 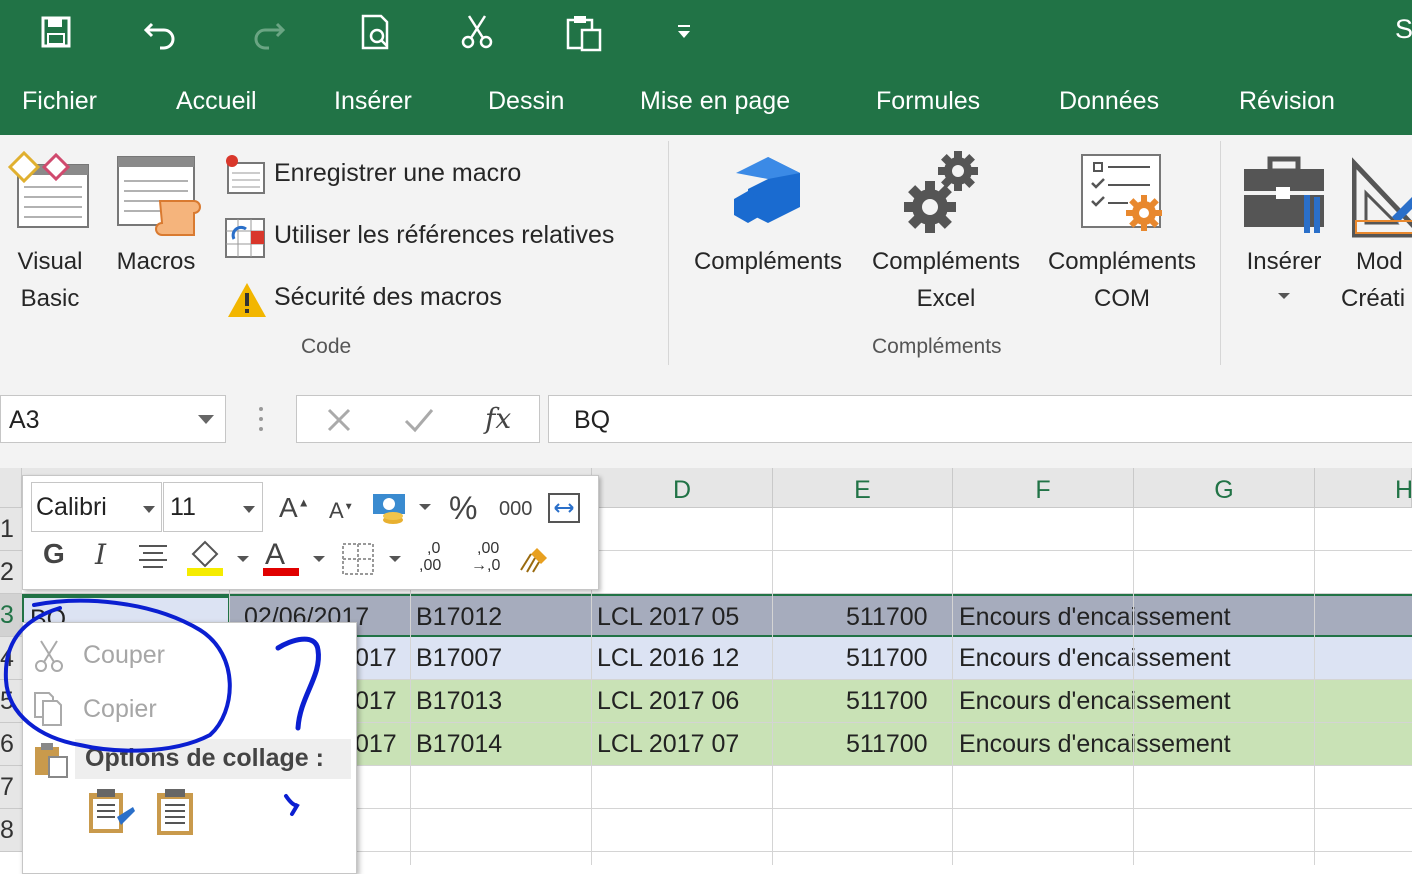 What do you see at coordinates (1376, 228) in the screenshot?
I see `design-mode-button: Mod Créati` at bounding box center [1376, 228].